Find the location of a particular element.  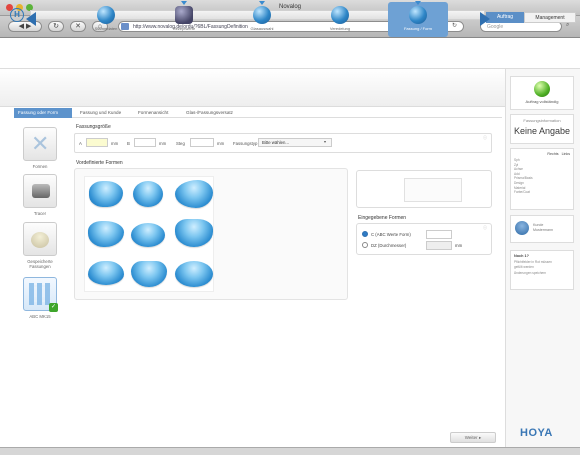

step-fassung-form: Fassung / Form is located at coordinates (418, 19).